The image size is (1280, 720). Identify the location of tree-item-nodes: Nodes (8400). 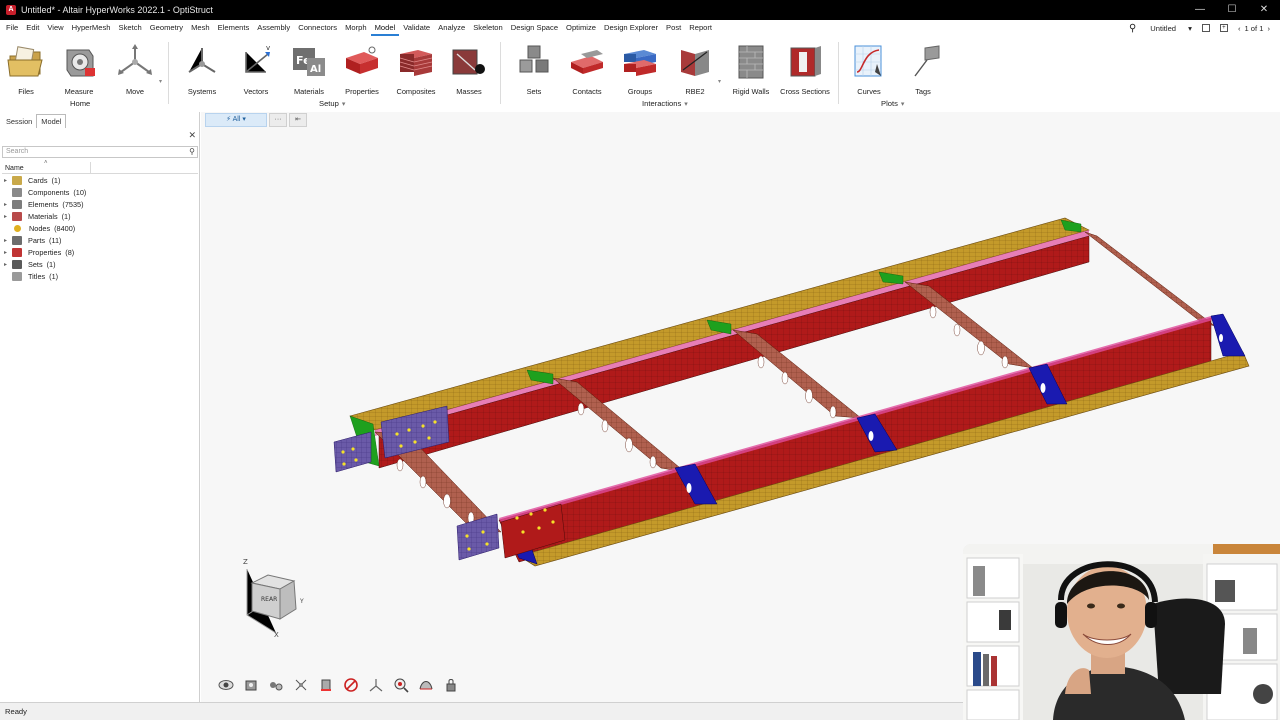
(101, 228).